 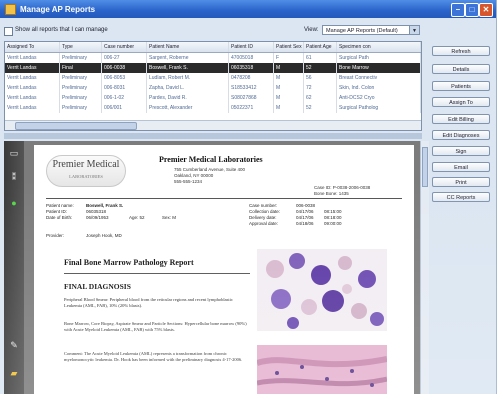 I want to click on assign-to-button: Assign To, so click(x=461, y=102).